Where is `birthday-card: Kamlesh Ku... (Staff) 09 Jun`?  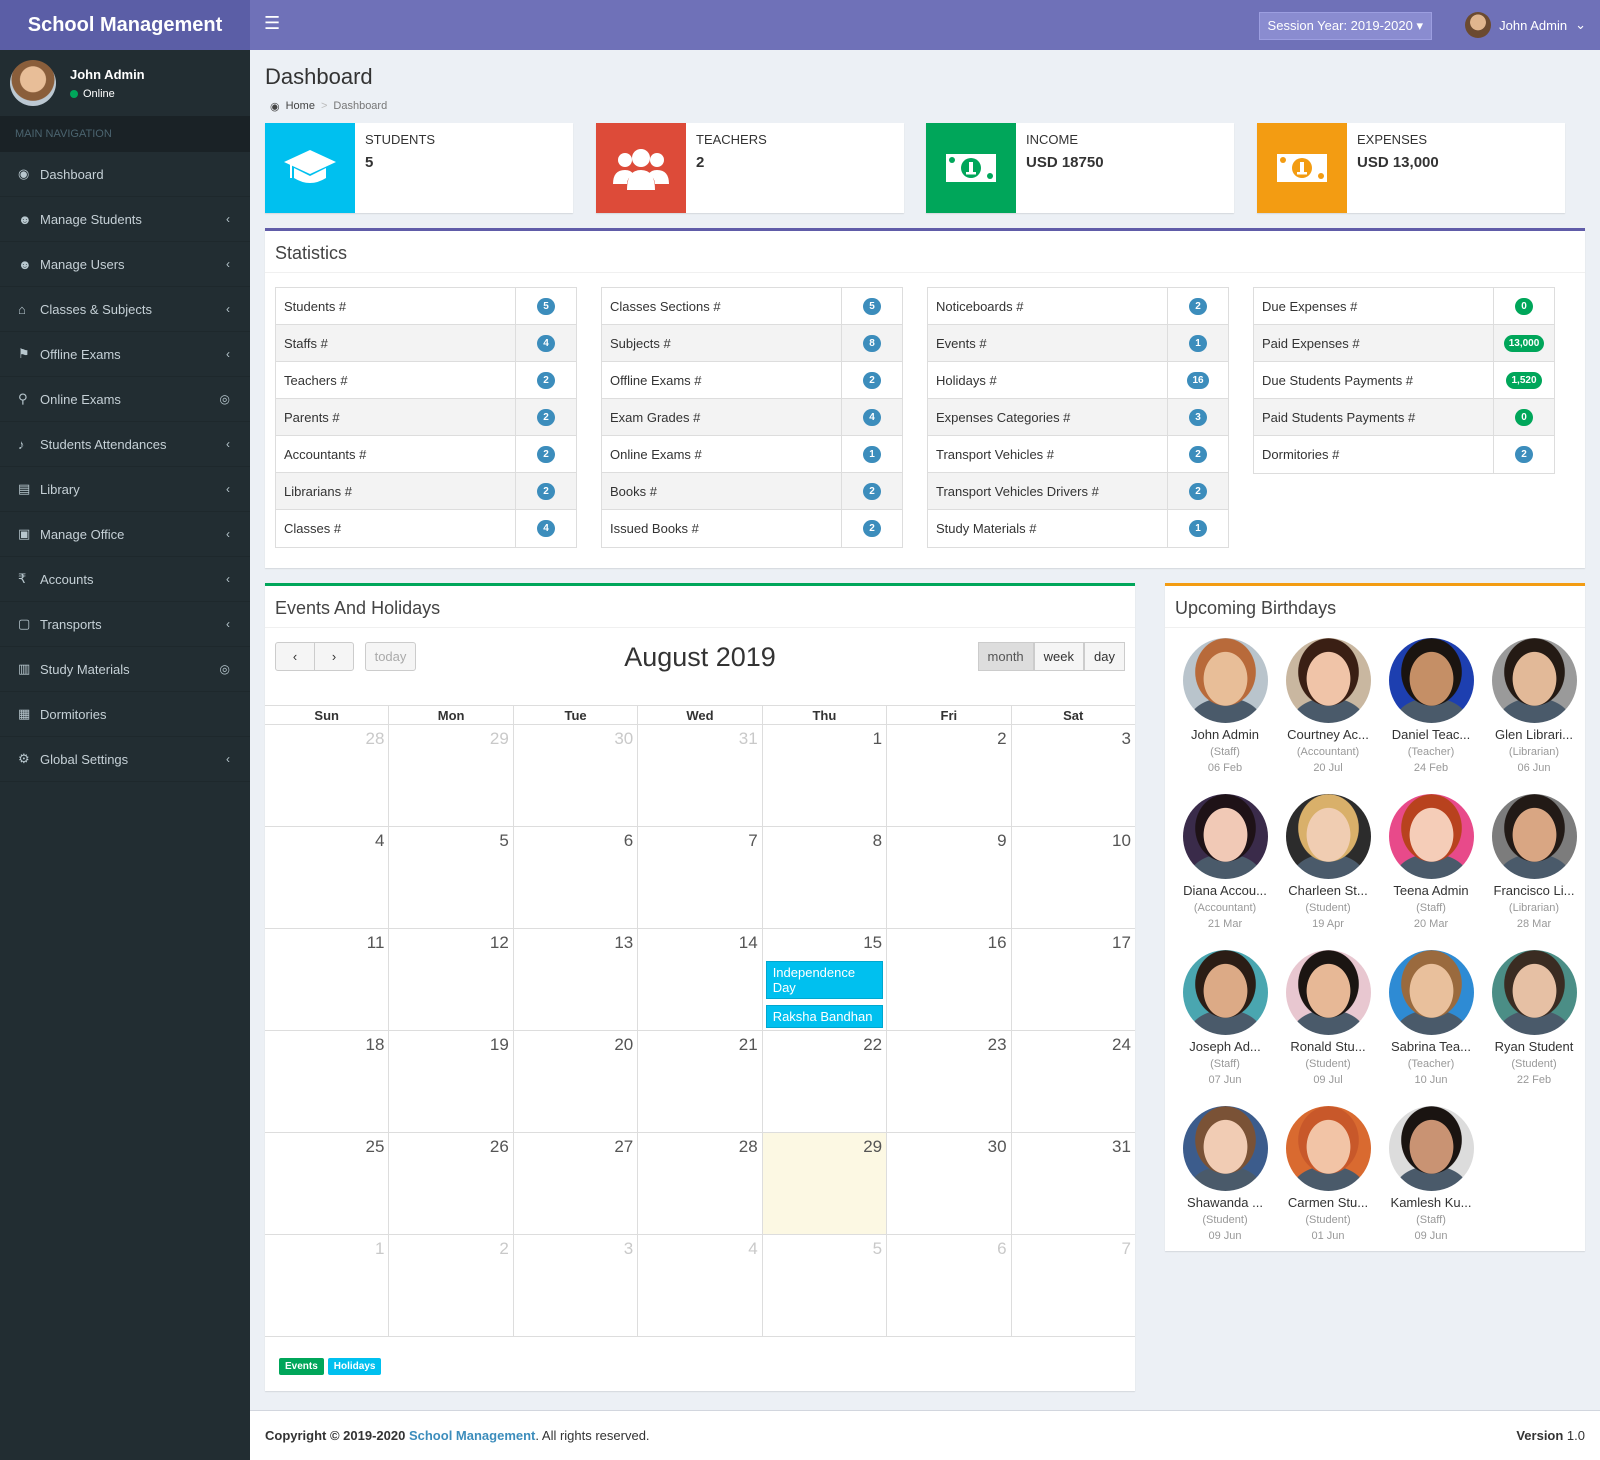 birthday-card: Kamlesh Ku... (Staff) 09 Jun is located at coordinates (1431, 1174).